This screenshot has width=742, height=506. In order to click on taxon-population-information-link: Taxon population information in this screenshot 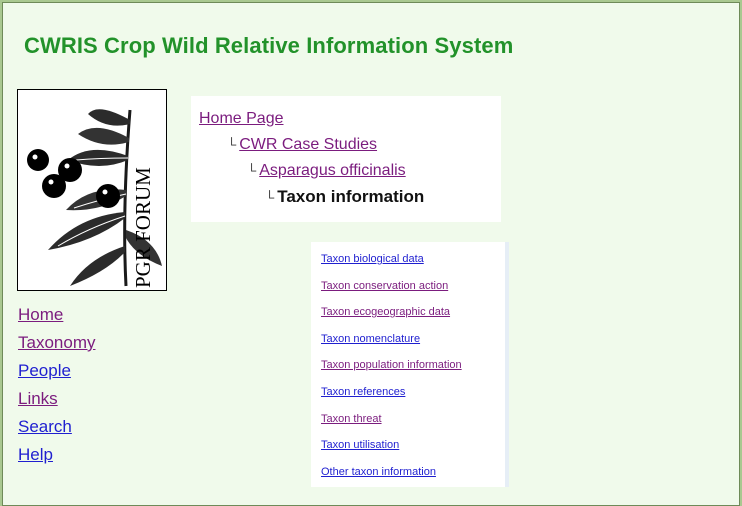, I will do `click(413, 365)`.